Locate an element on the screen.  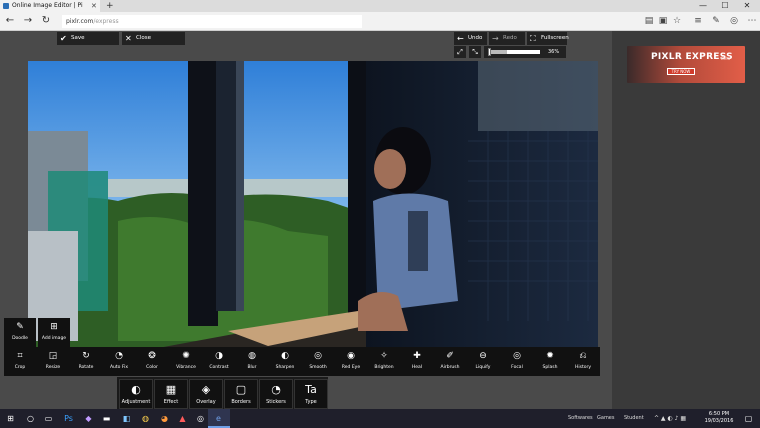
browser-nav-bar: ← → ↻ pixlr.com/express ▤ ▣ ☆ ≡ ✎ ◎ ⋯ is located at coordinates (380, 21).